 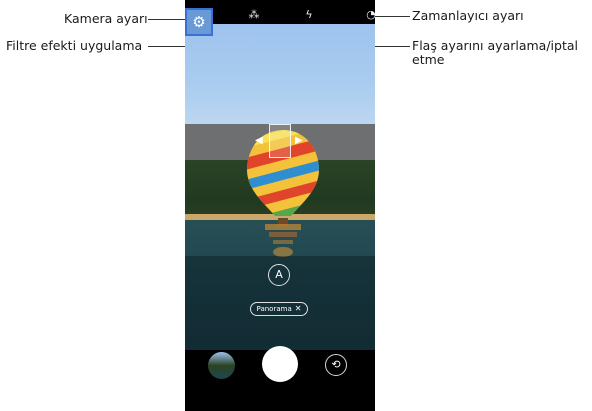 I want to click on callout-flash-line1: Flaş ayarını ayarlama/iptal, so click(x=495, y=45).